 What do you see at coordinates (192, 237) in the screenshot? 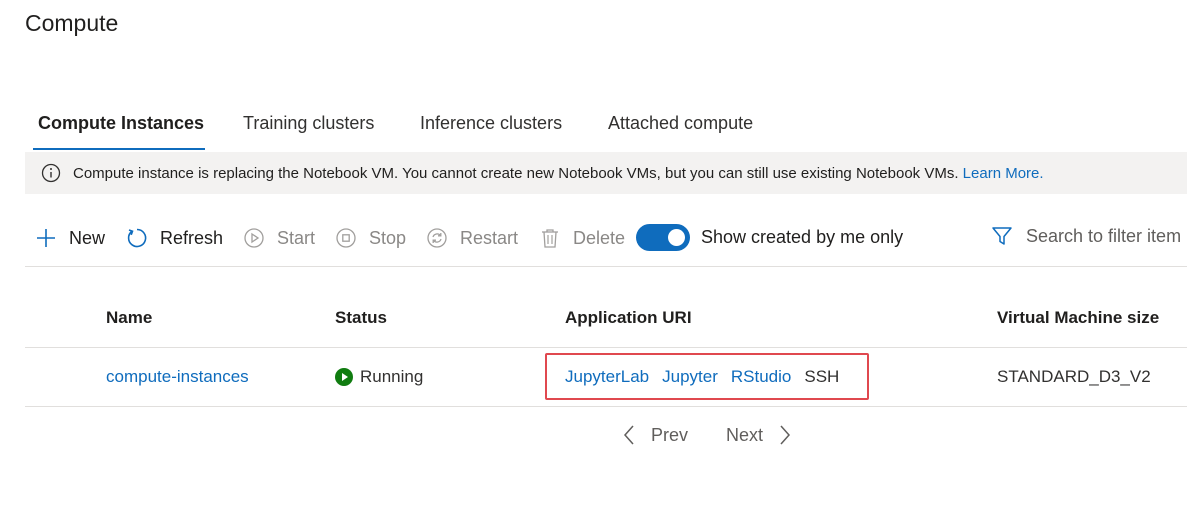
I see `refresh-button-label: Refresh` at bounding box center [192, 237].